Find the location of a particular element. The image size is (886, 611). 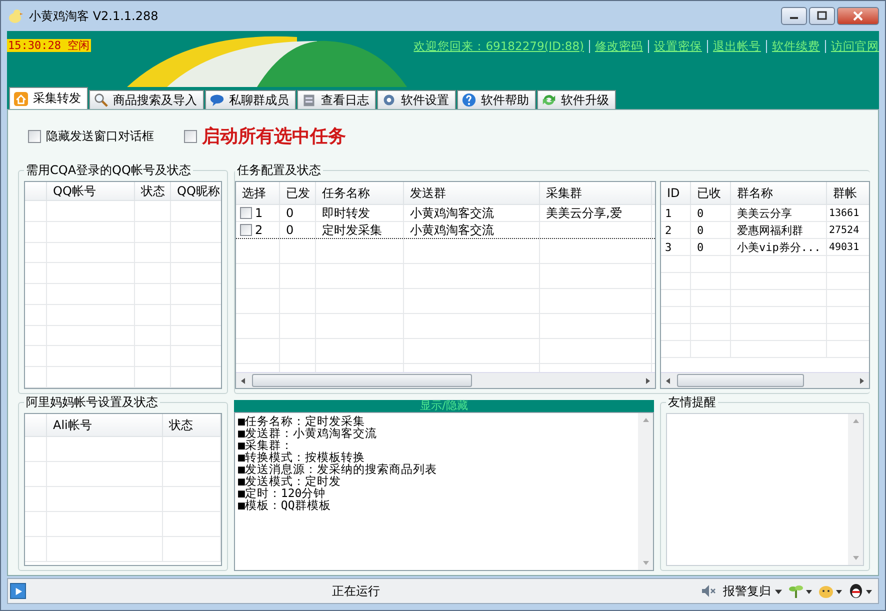

tab: 软件升级 is located at coordinates (576, 99).